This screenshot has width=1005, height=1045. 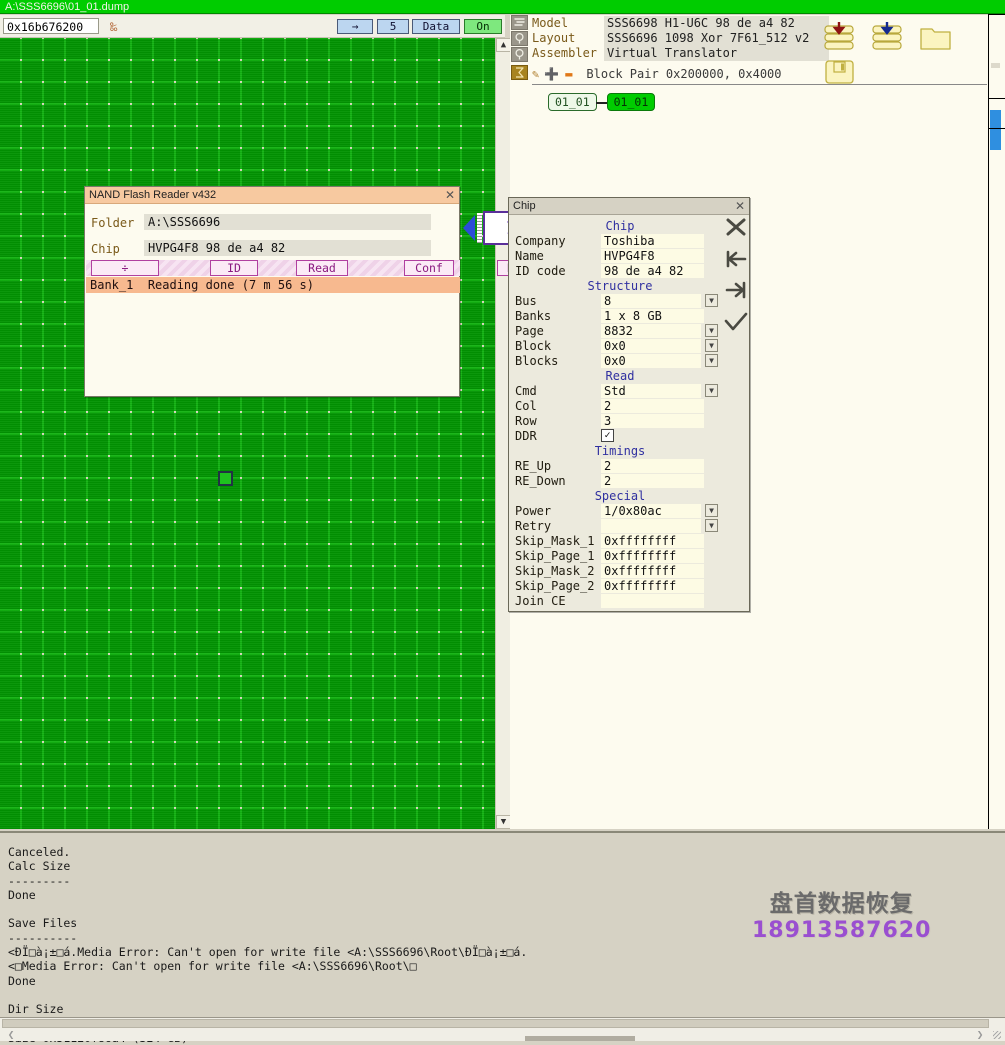 I want to click on info-value-layout: SSS6696 1098 Xor 7F61_512 v2, so click(x=716, y=38).